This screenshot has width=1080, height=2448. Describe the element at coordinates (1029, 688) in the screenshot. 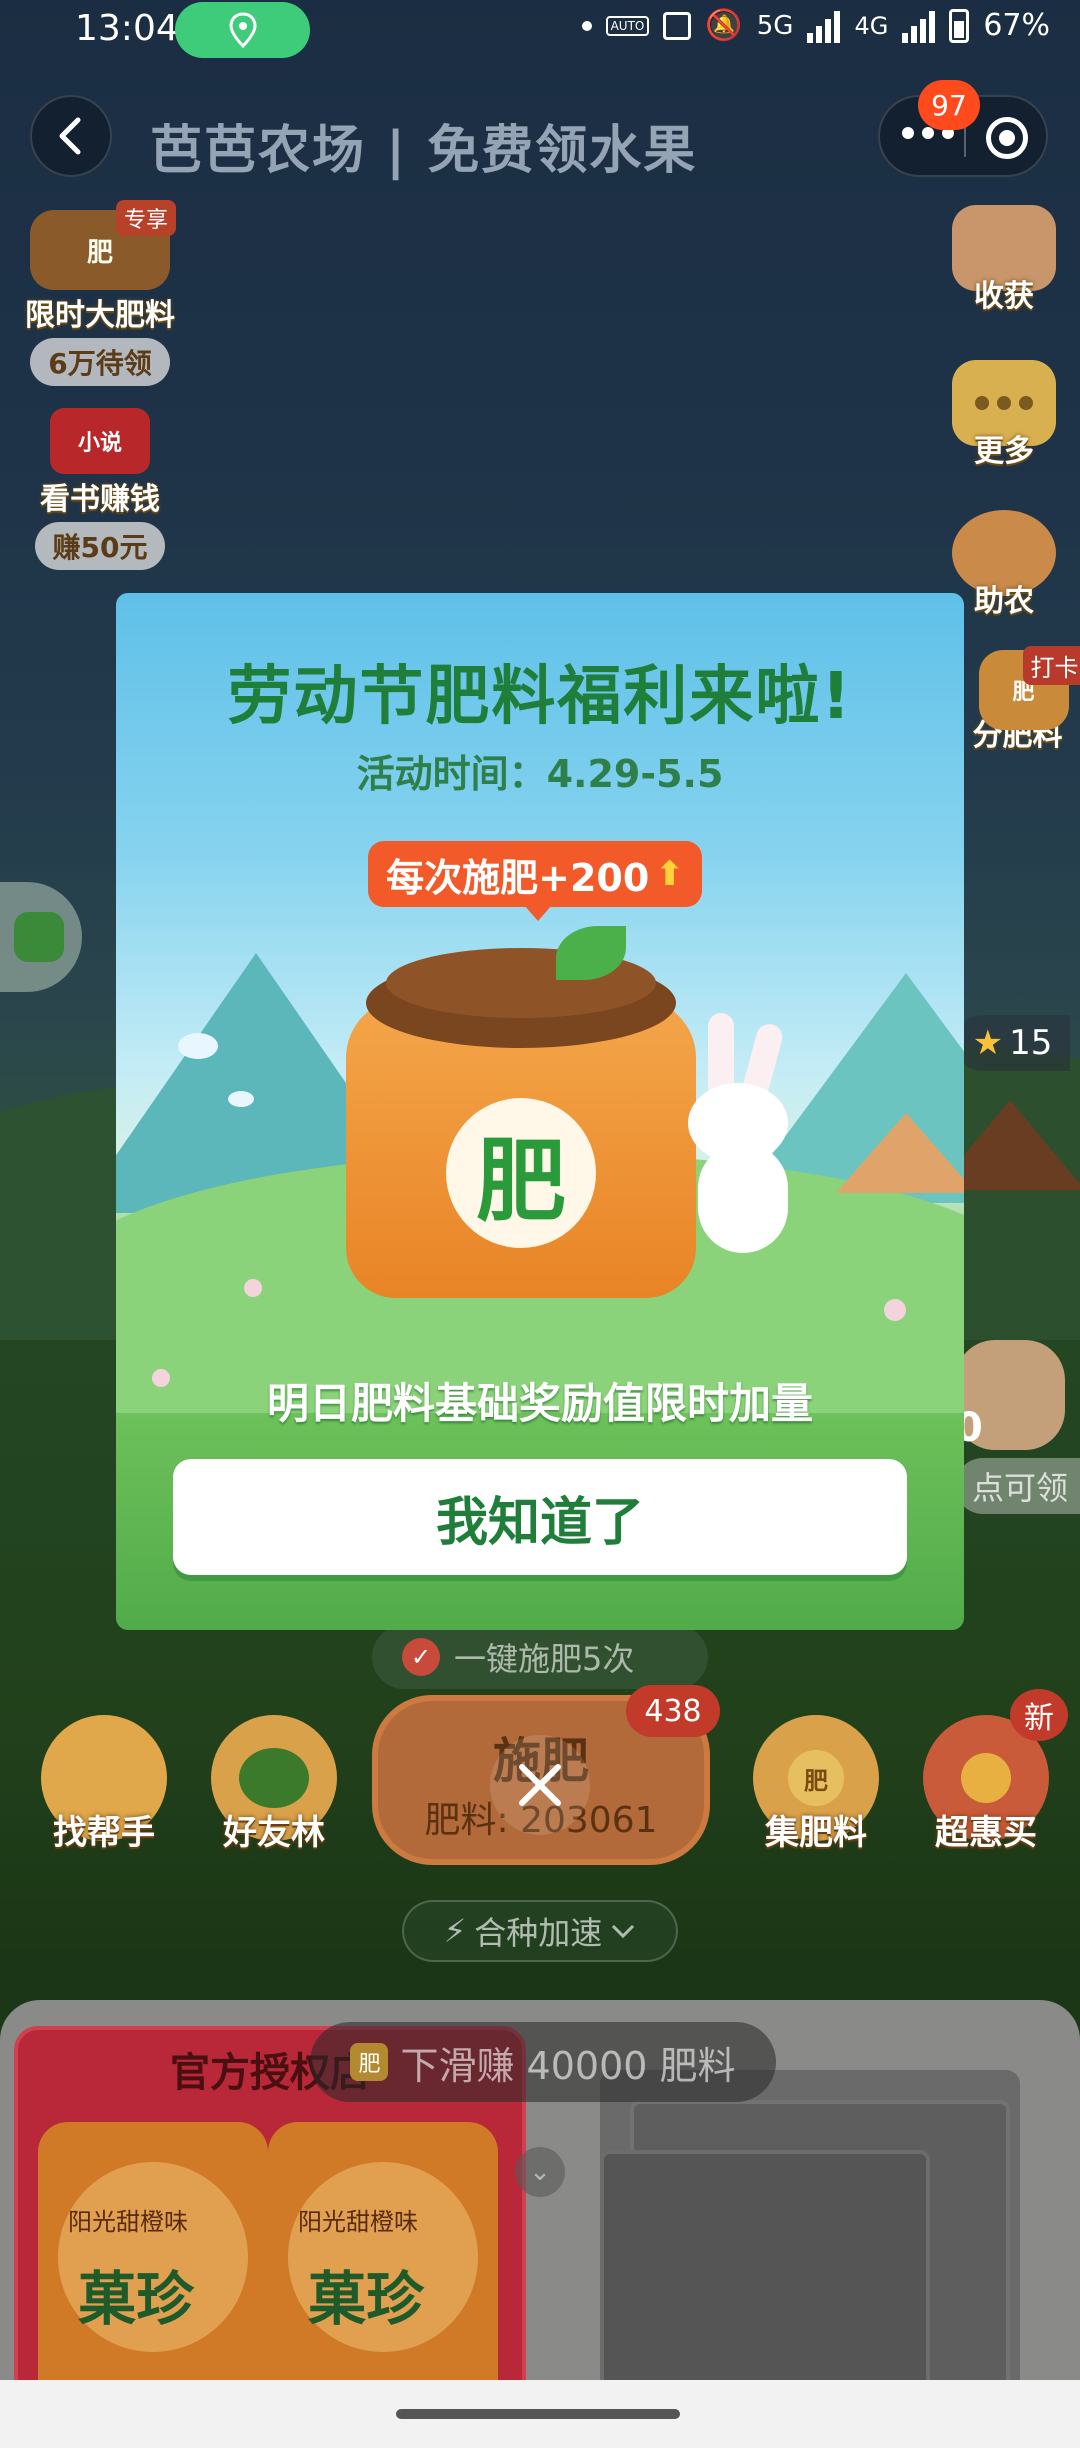

I see `fertilizer-bag-icon: 肥 打卡` at that location.